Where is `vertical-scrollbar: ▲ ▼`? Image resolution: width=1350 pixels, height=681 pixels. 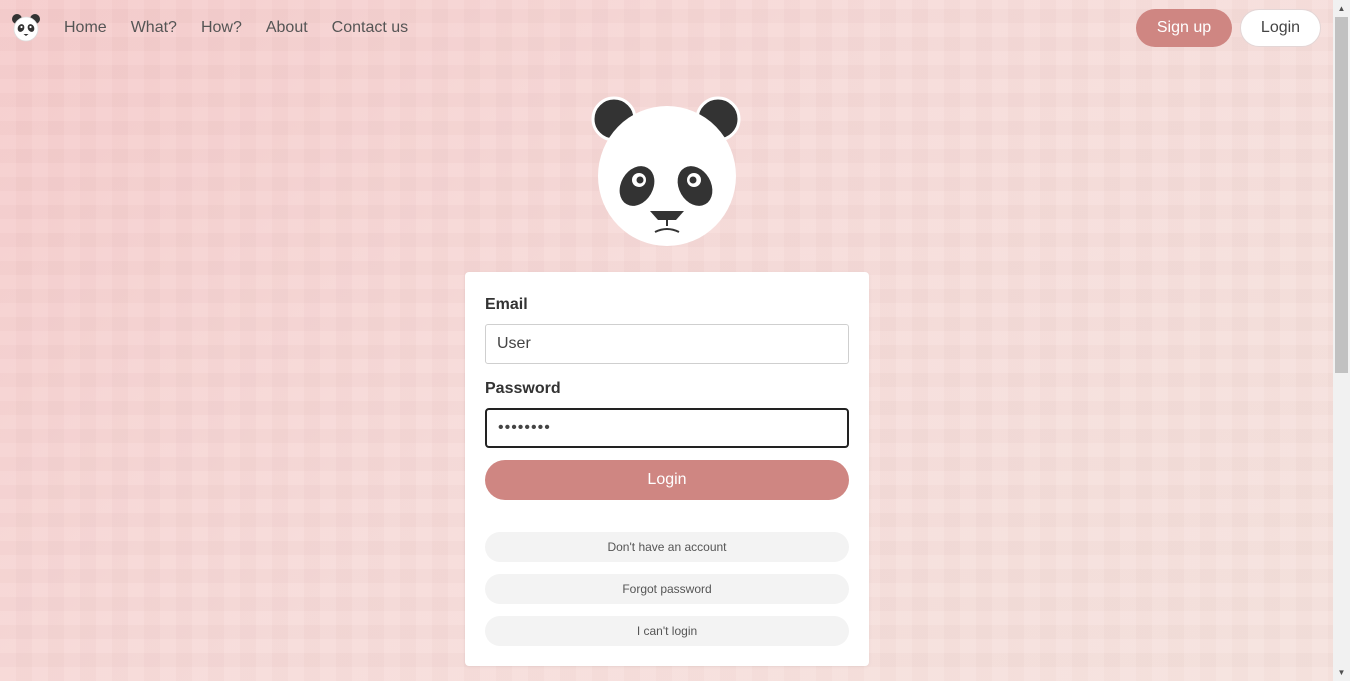
vertical-scrollbar: ▲ ▼ is located at coordinates (1341, 340).